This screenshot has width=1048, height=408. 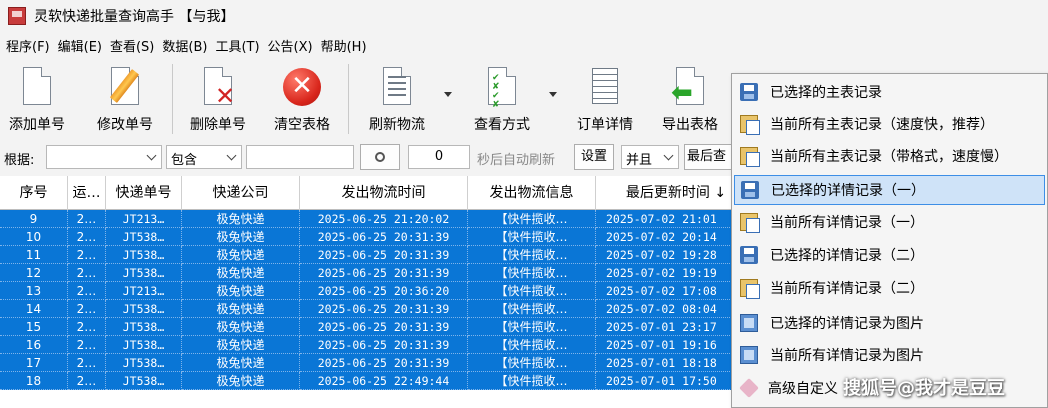 I want to click on last-query-button: 最后查, so click(x=709, y=157).